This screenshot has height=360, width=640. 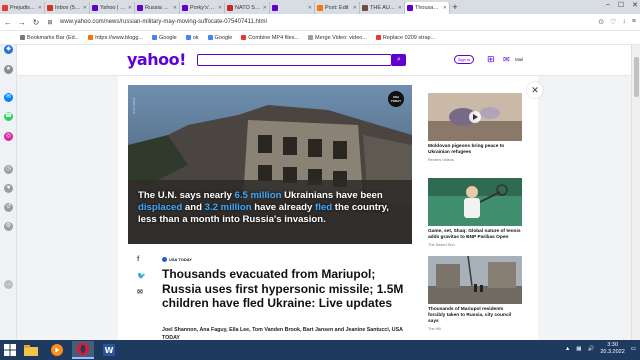 I want to click on clock-icon: ◷, so click(x=8, y=169).